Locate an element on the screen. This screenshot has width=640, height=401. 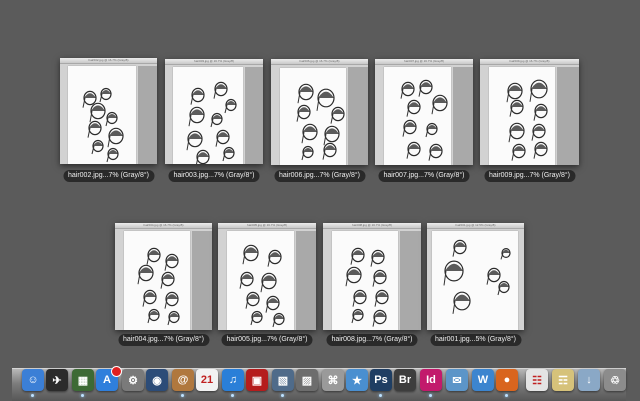
document-window: hair008.jpg @ 16.7% (Gray/8) is located at coordinates (372, 276).